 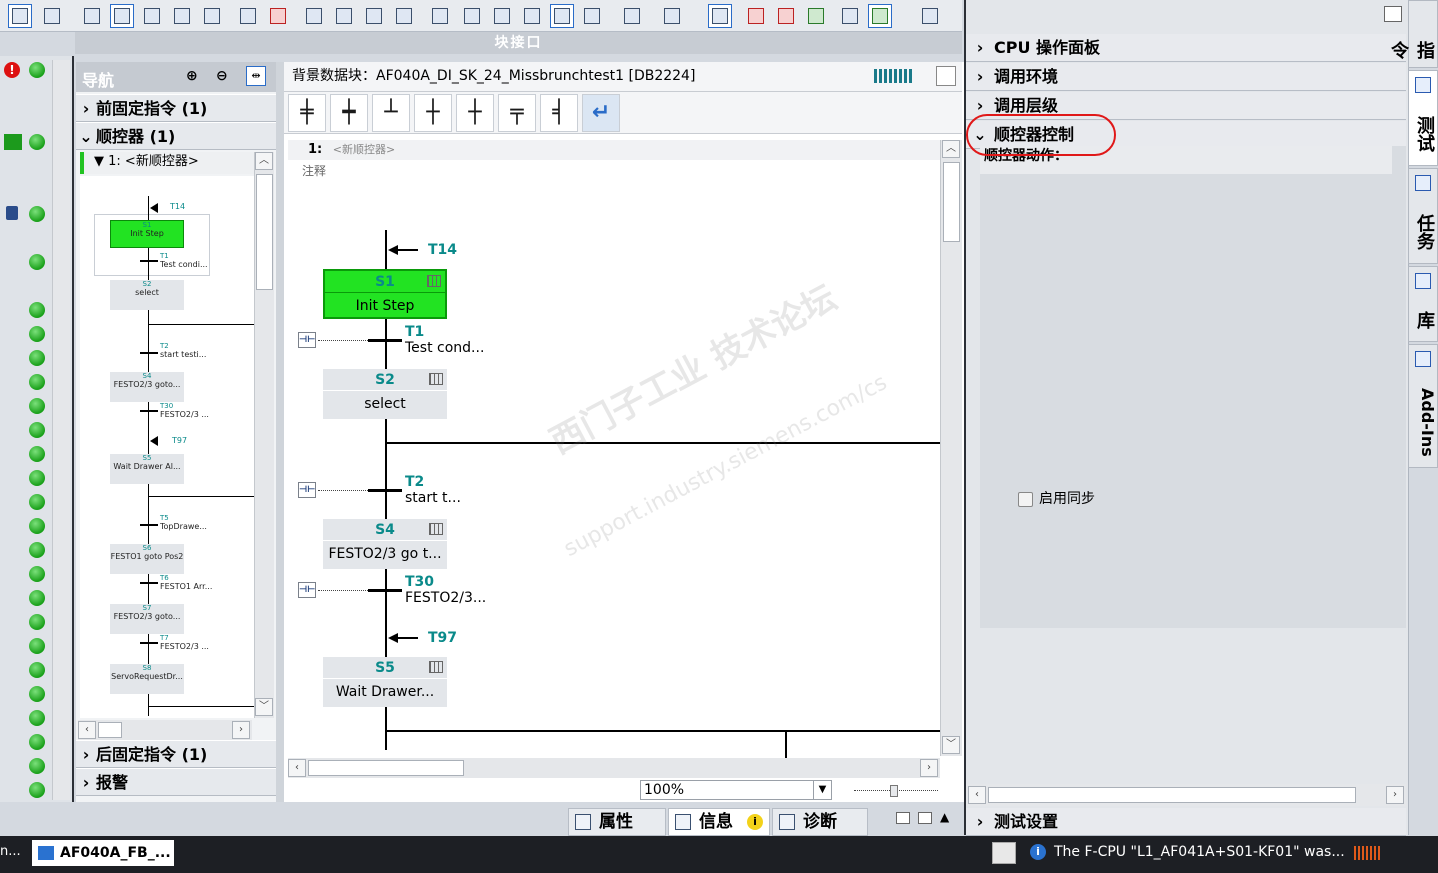 What do you see at coordinates (442, 250) in the screenshot?
I see `jump-target: T14` at bounding box center [442, 250].